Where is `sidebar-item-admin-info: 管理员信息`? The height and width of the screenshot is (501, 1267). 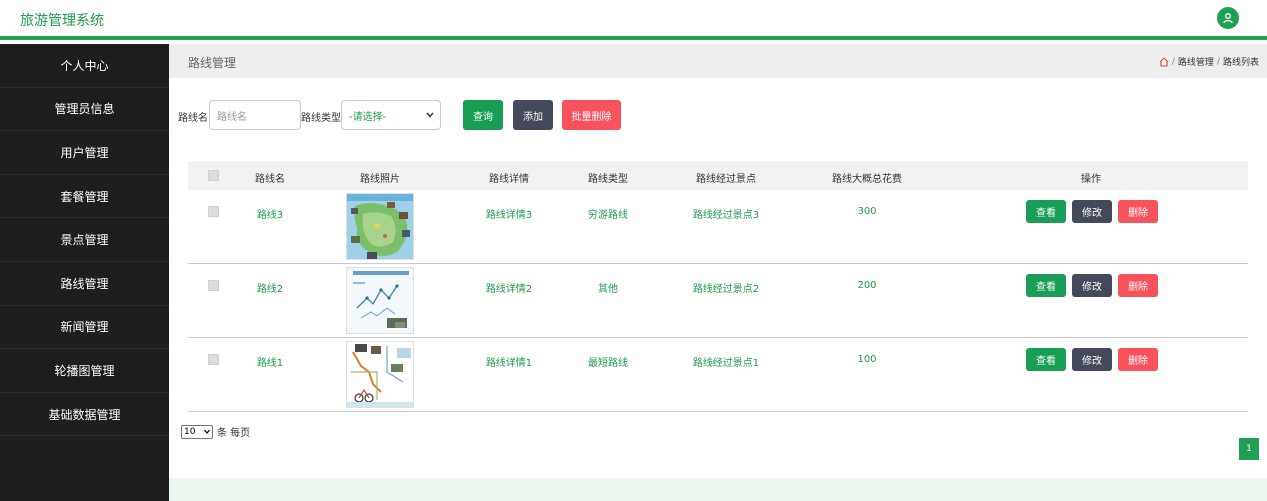 sidebar-item-admin-info: 管理员信息 is located at coordinates (84, 110).